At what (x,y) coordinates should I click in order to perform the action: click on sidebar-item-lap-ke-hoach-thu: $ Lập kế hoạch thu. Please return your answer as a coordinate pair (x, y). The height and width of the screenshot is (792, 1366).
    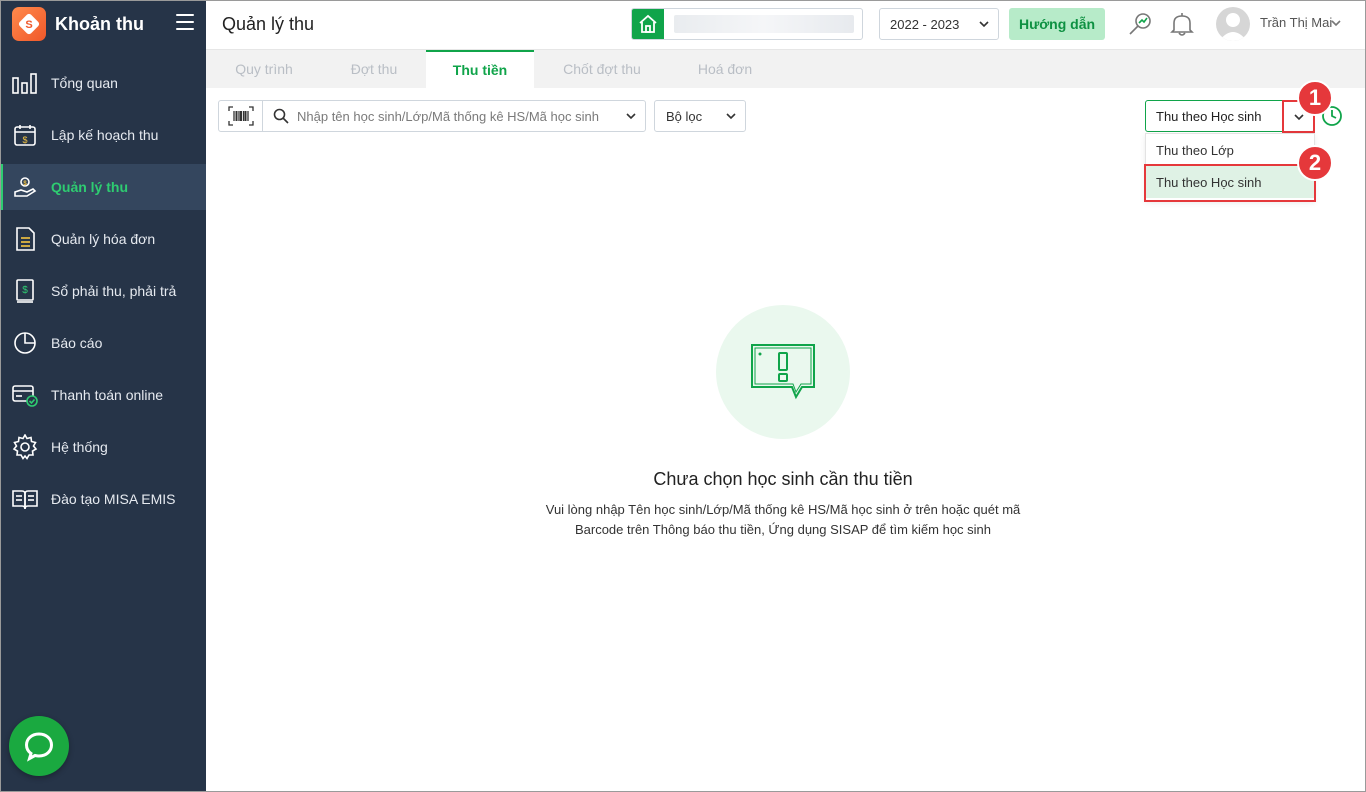
    Looking at the image, I should click on (103, 135).